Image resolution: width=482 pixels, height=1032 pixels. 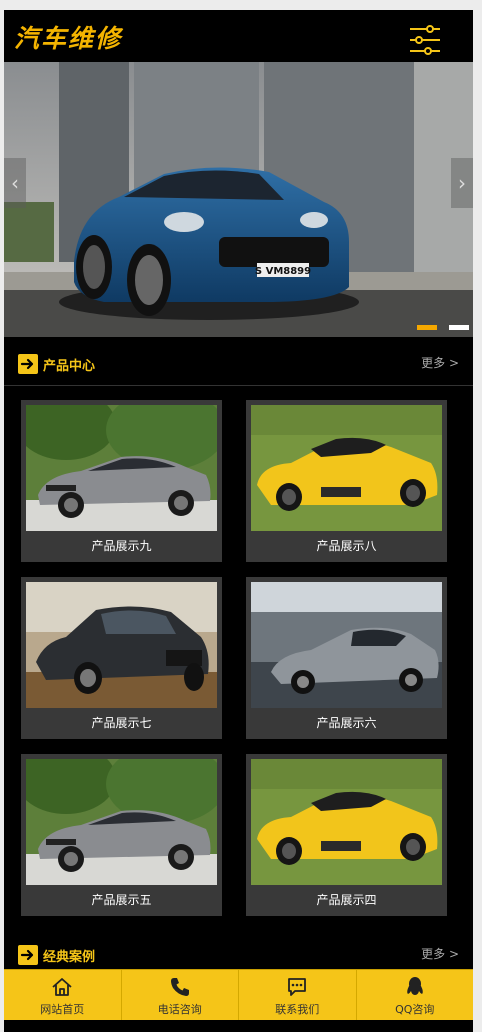 I want to click on product-label: 产品展示七, so click(x=121, y=723).